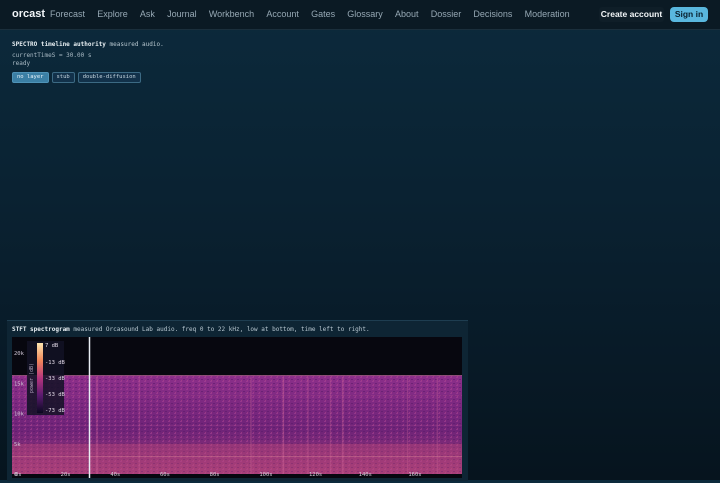 This screenshot has height=483, width=720. Describe the element at coordinates (115, 475) in the screenshot. I see `x-tick-label: 40s` at that location.